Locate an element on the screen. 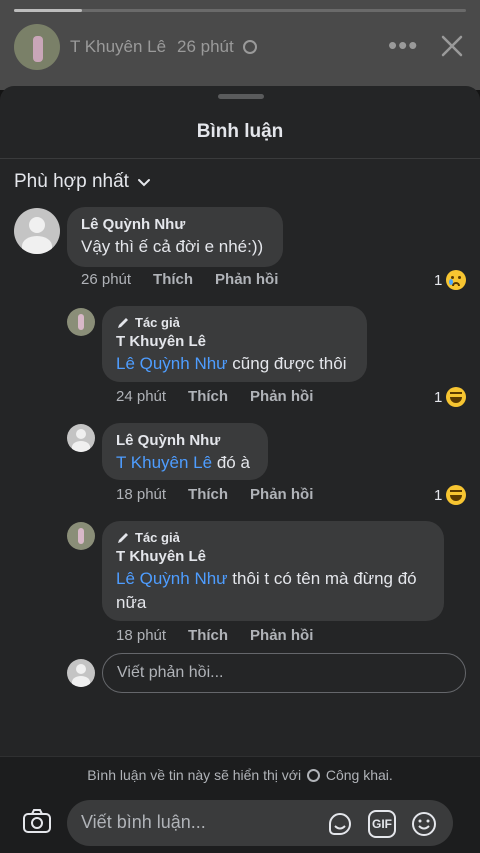 This screenshot has width=480, height=853. drag-handle is located at coordinates (241, 96).